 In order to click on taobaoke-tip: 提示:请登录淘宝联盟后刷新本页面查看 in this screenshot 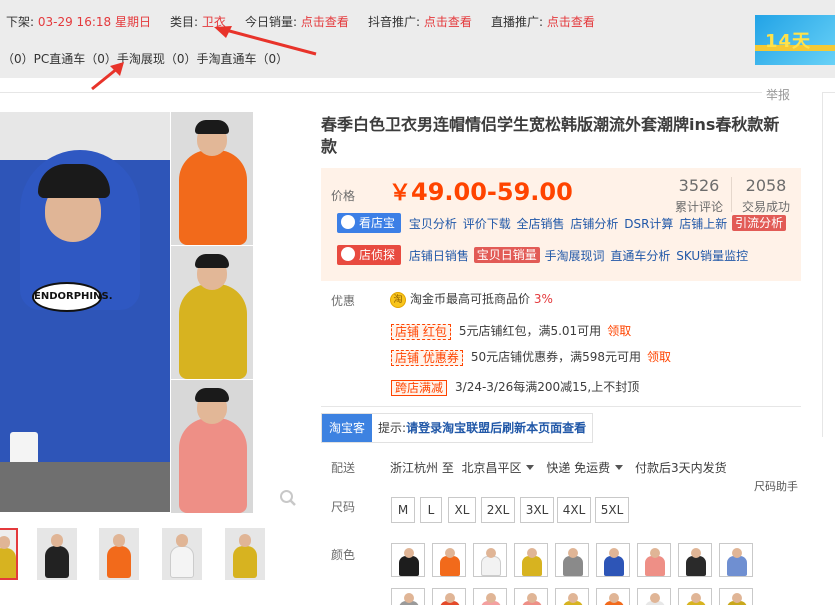, I will do `click(482, 428)`.